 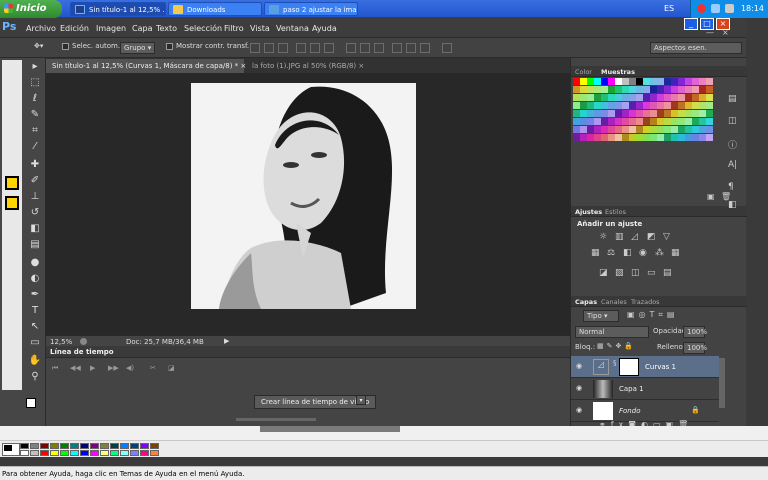 What do you see at coordinates (12, 203) in the screenshot?
I see `paint-tool-highlight-icon` at bounding box center [12, 203].